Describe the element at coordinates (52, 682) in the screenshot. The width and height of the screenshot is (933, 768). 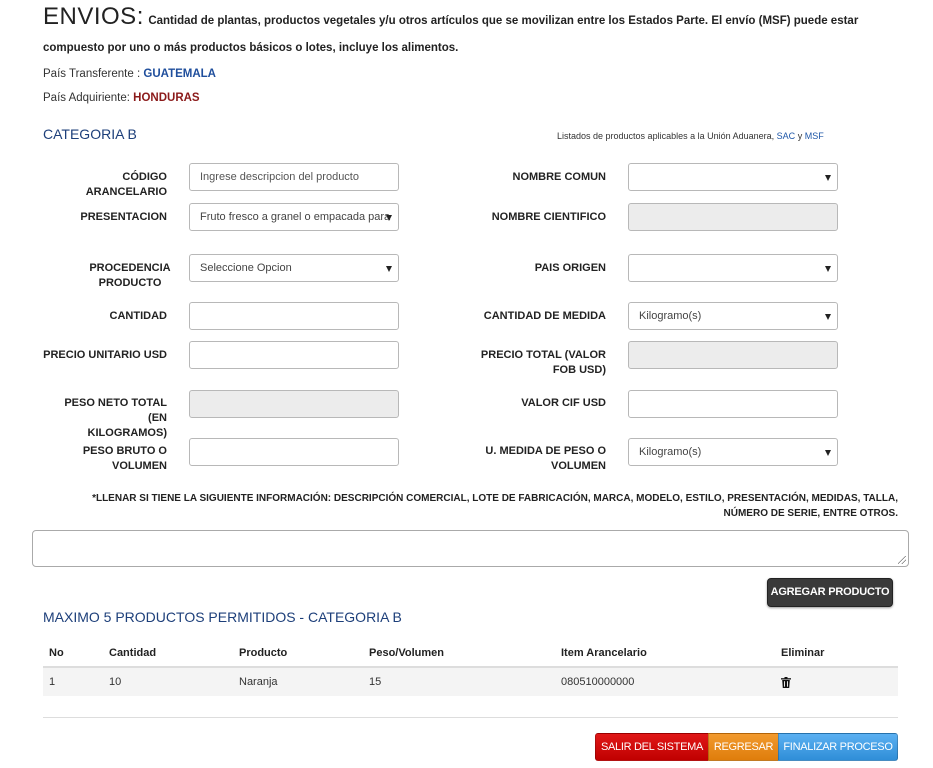
I see `cell-no: 1` at that location.